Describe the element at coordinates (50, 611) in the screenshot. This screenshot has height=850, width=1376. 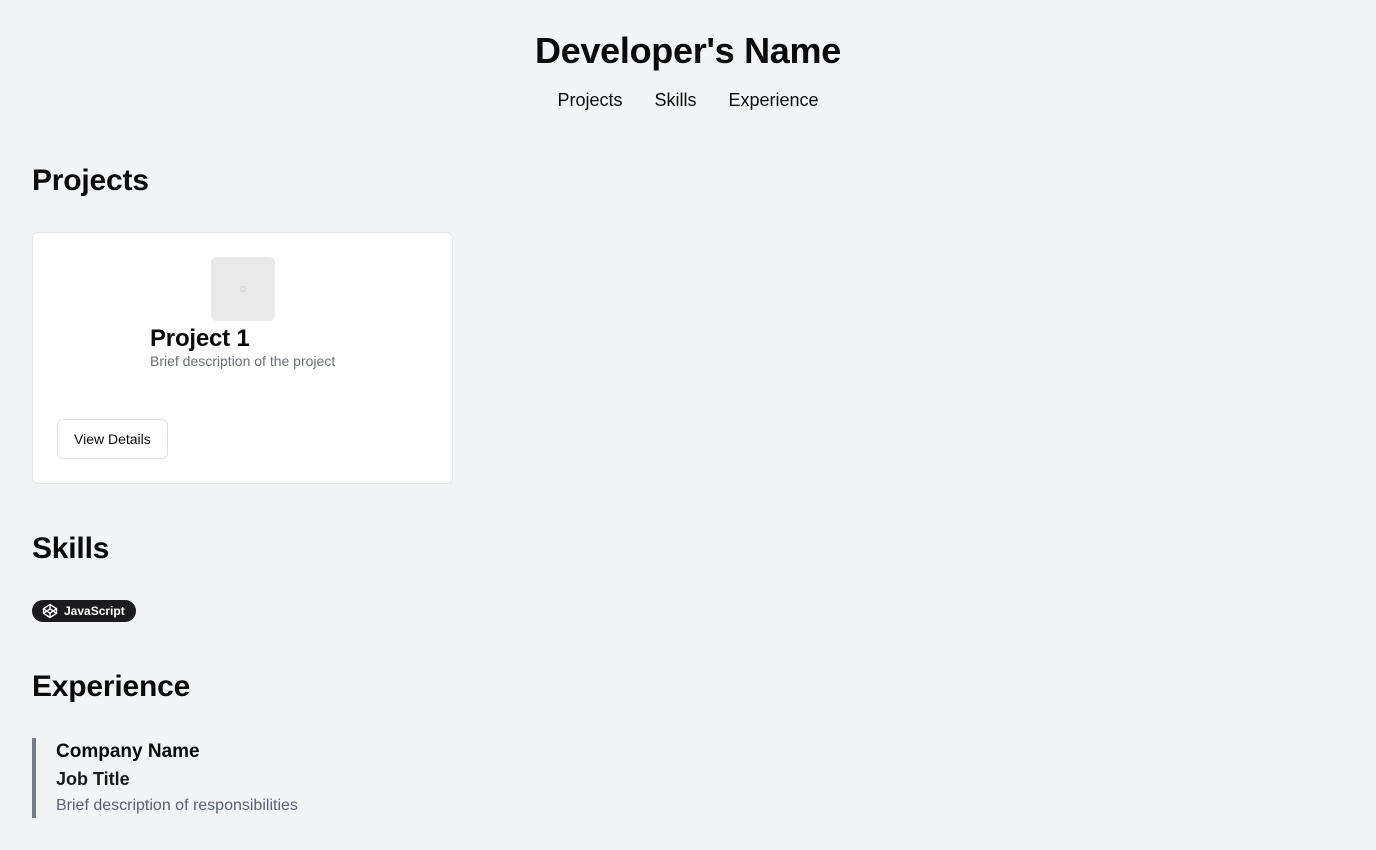
I see `codepen-icon` at that location.